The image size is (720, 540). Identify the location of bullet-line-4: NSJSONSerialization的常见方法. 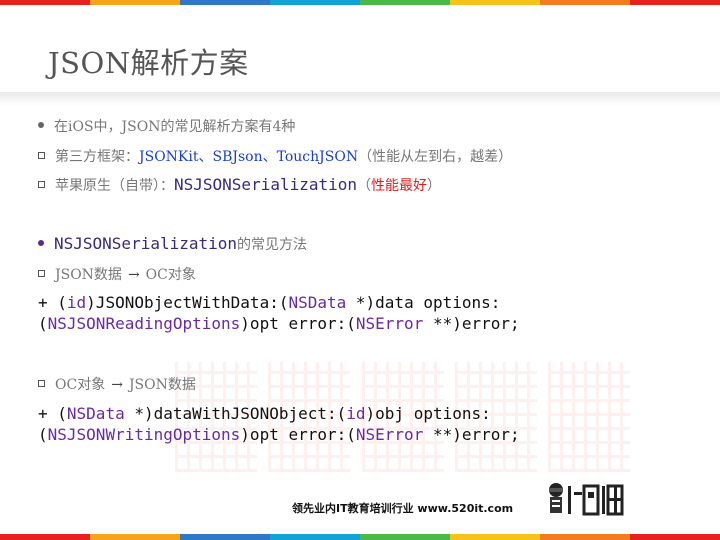
(172, 244).